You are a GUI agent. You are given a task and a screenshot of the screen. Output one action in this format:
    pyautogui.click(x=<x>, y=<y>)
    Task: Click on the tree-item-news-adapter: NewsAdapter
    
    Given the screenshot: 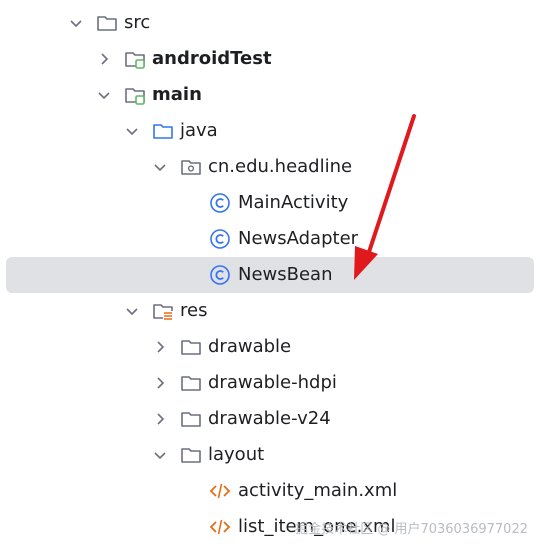 What is the action you would take?
    pyautogui.click(x=270, y=239)
    